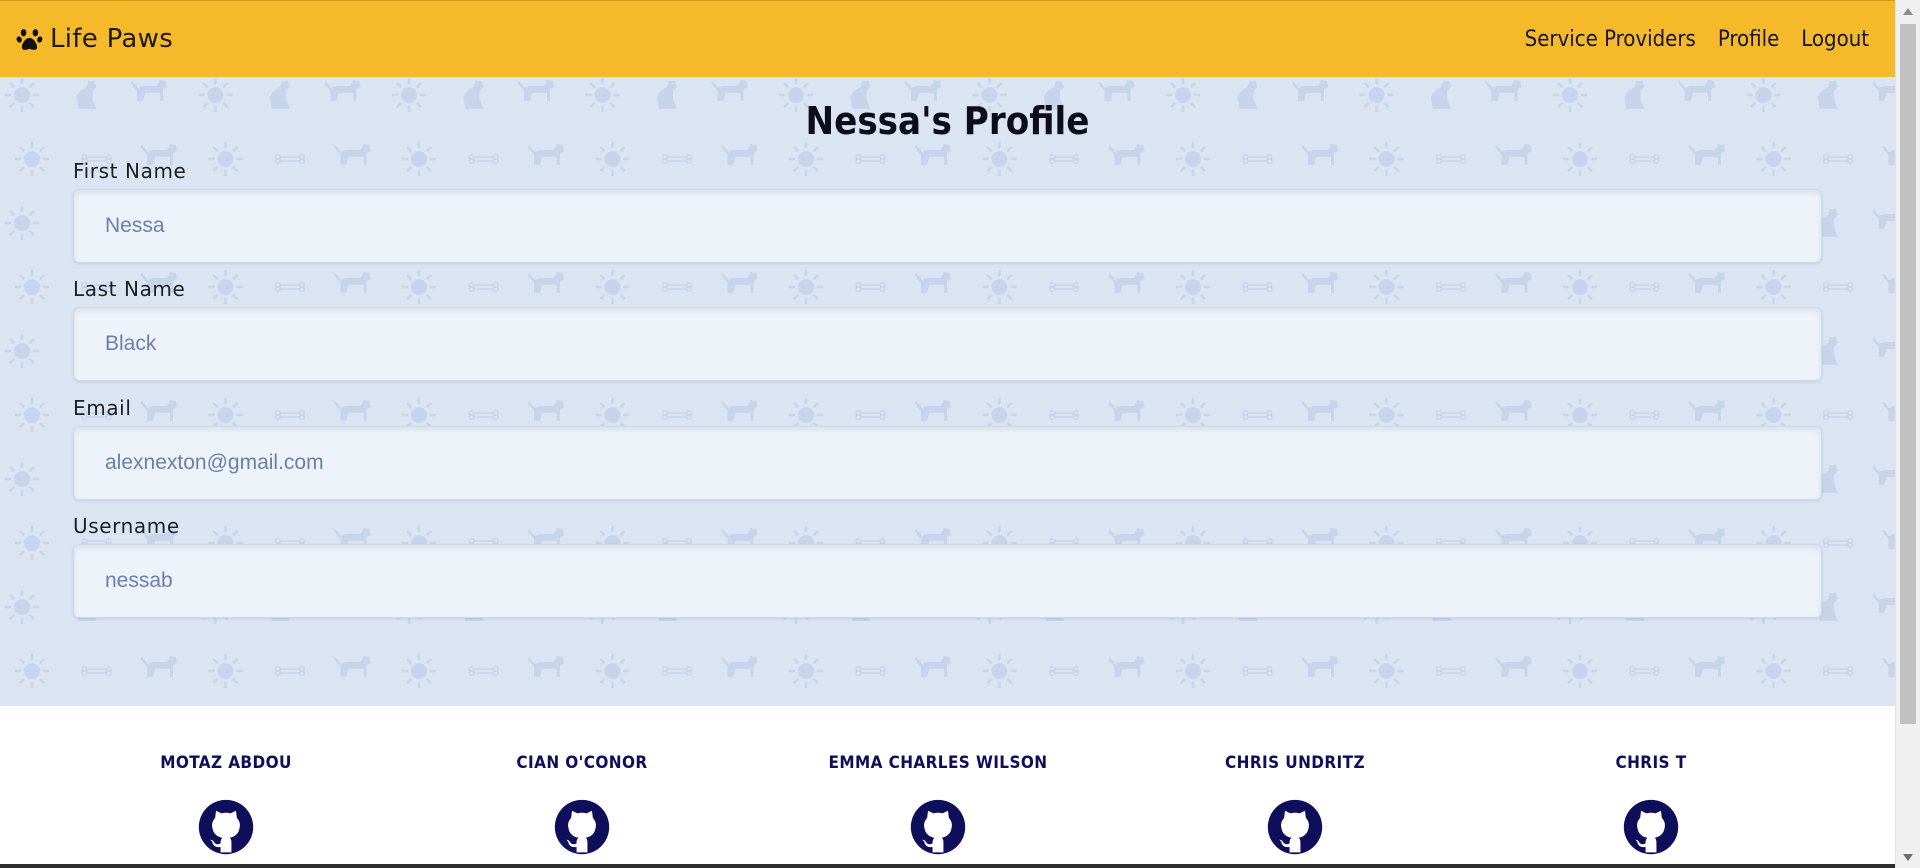 The image size is (1920, 868). What do you see at coordinates (582, 783) in the screenshot?
I see `team-member: CIAN O'CONOR` at bounding box center [582, 783].